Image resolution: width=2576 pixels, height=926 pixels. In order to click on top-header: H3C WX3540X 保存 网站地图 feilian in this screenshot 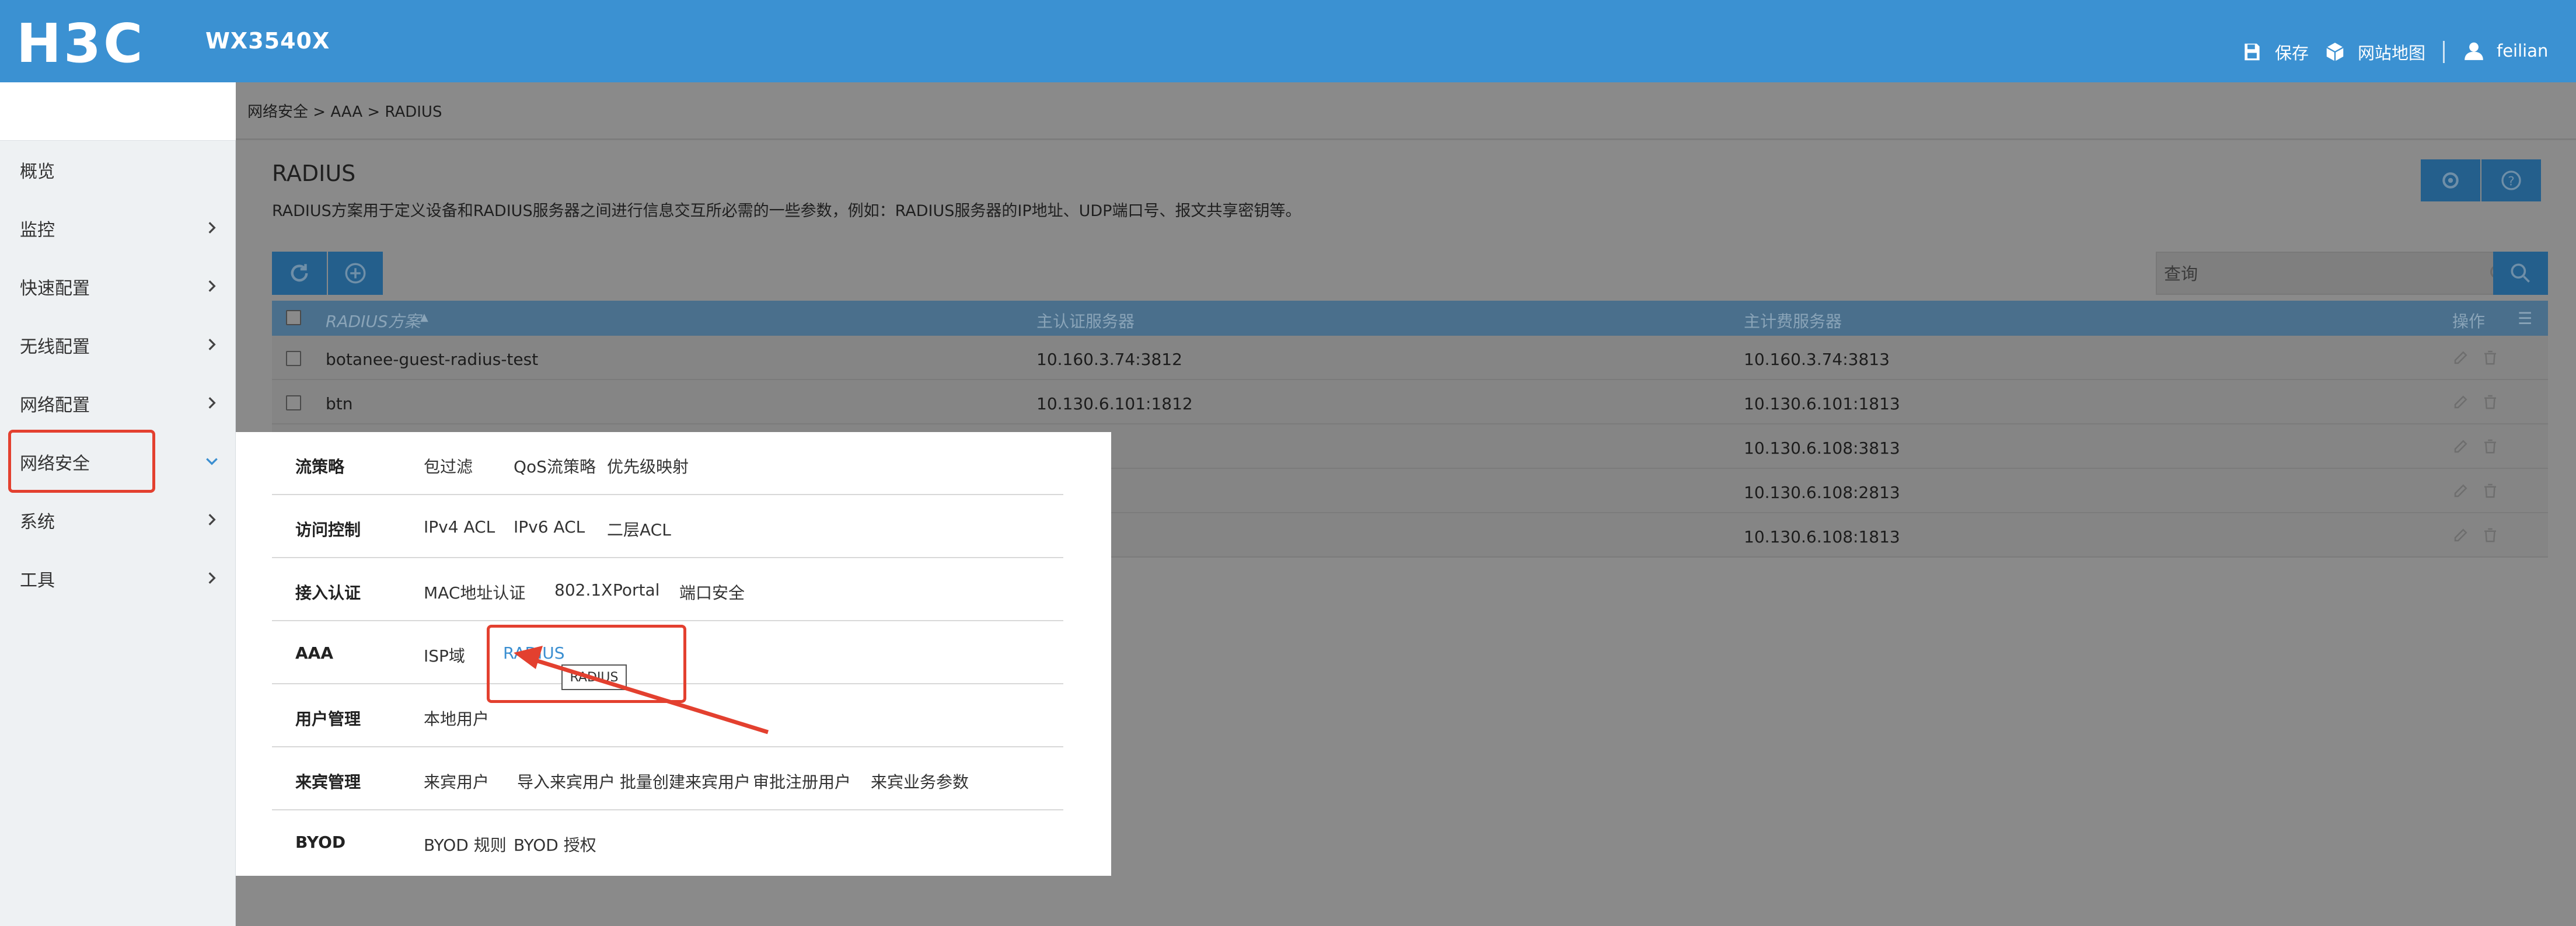, I will do `click(1288, 41)`.